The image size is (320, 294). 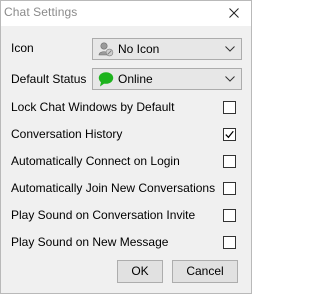 I want to click on conversation-history-checkbox, so click(x=229, y=134).